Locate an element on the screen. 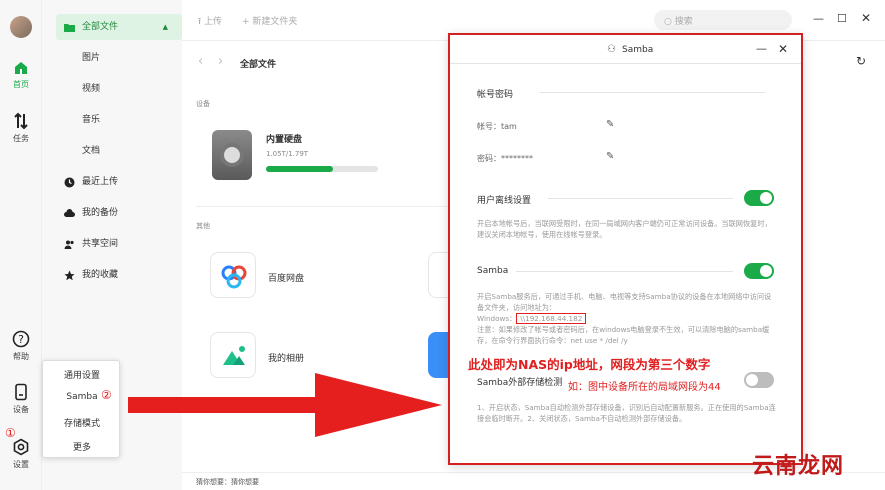  dialog-close-button: ✕ is located at coordinates (783, 49).